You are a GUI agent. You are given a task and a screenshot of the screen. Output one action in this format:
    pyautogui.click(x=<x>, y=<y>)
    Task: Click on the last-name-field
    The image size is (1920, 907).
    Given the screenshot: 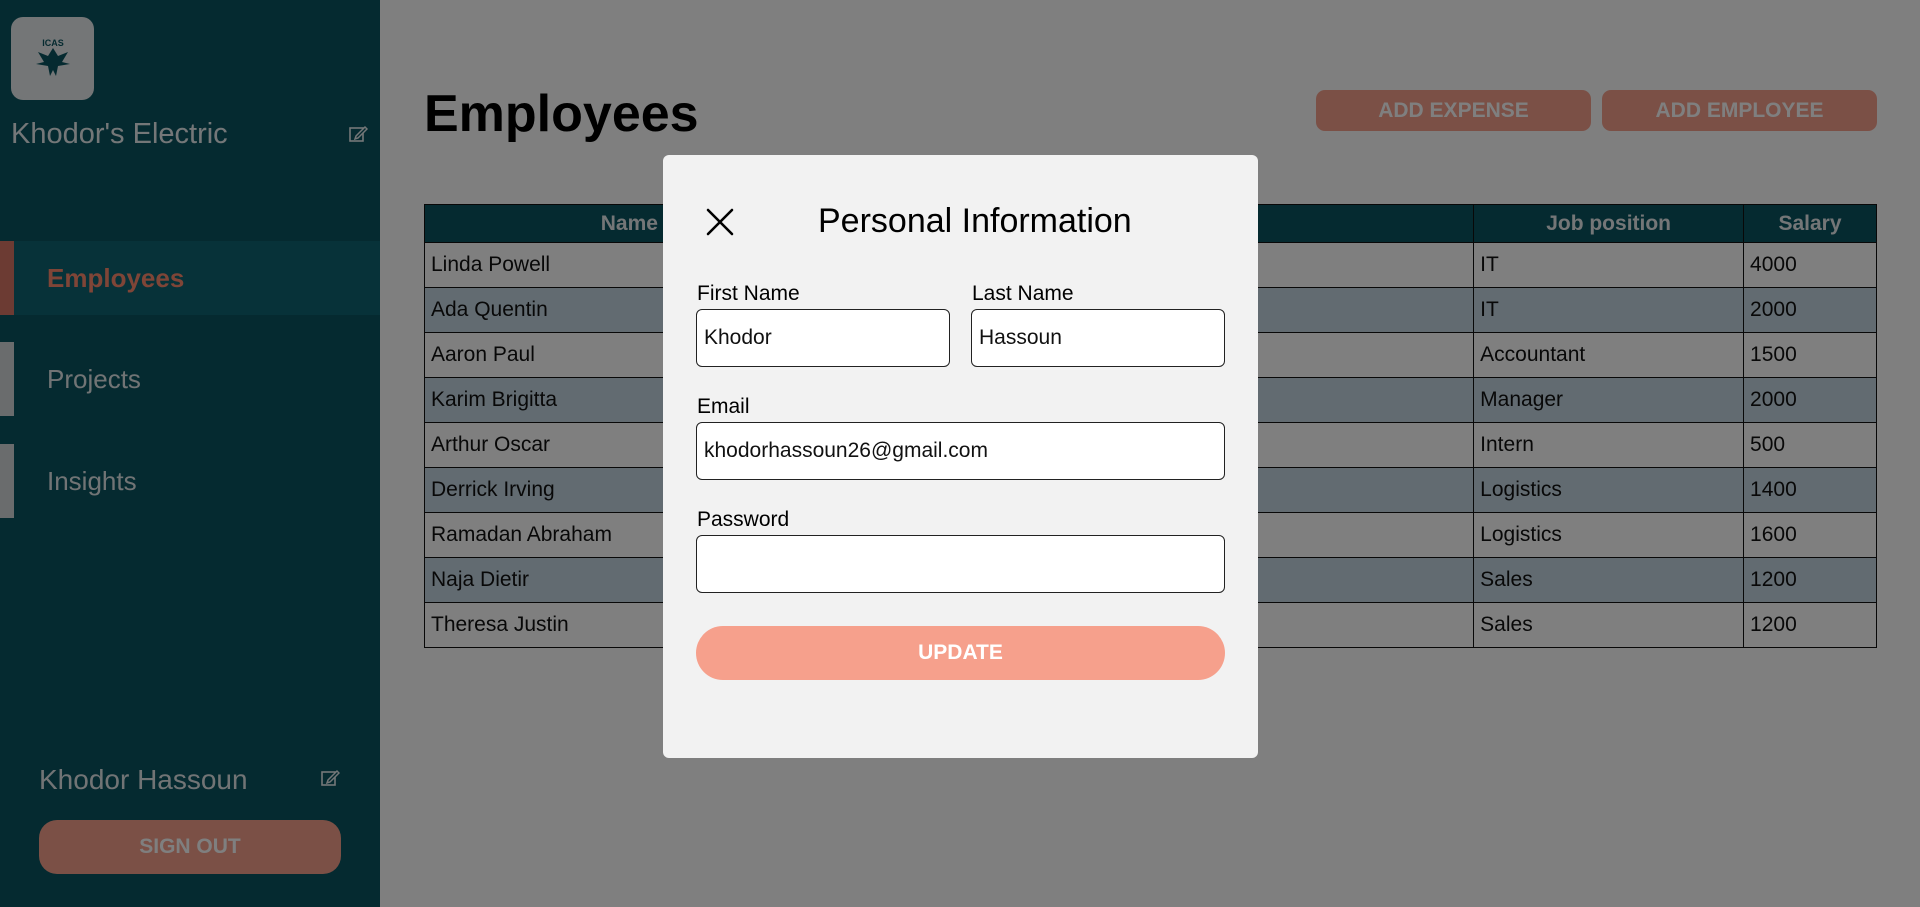 What is the action you would take?
    pyautogui.click(x=1098, y=338)
    